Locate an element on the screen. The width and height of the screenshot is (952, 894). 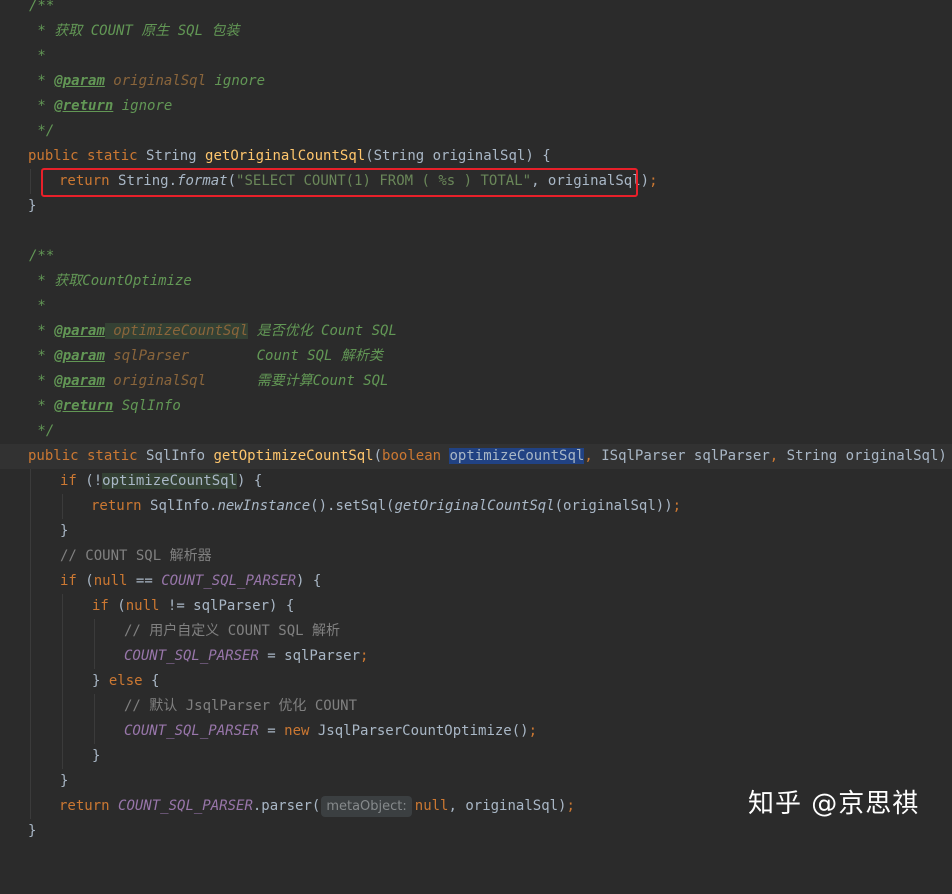
code-line: } else { is located at coordinates (476, 681).